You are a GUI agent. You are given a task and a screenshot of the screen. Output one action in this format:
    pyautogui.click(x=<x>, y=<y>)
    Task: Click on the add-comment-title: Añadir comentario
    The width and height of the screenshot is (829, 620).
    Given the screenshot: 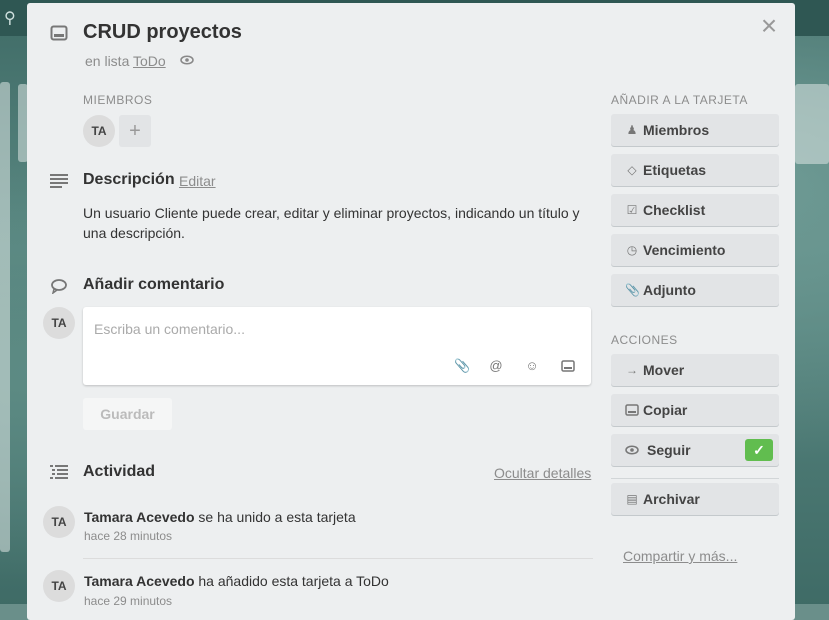 What is the action you would take?
    pyautogui.click(x=154, y=284)
    